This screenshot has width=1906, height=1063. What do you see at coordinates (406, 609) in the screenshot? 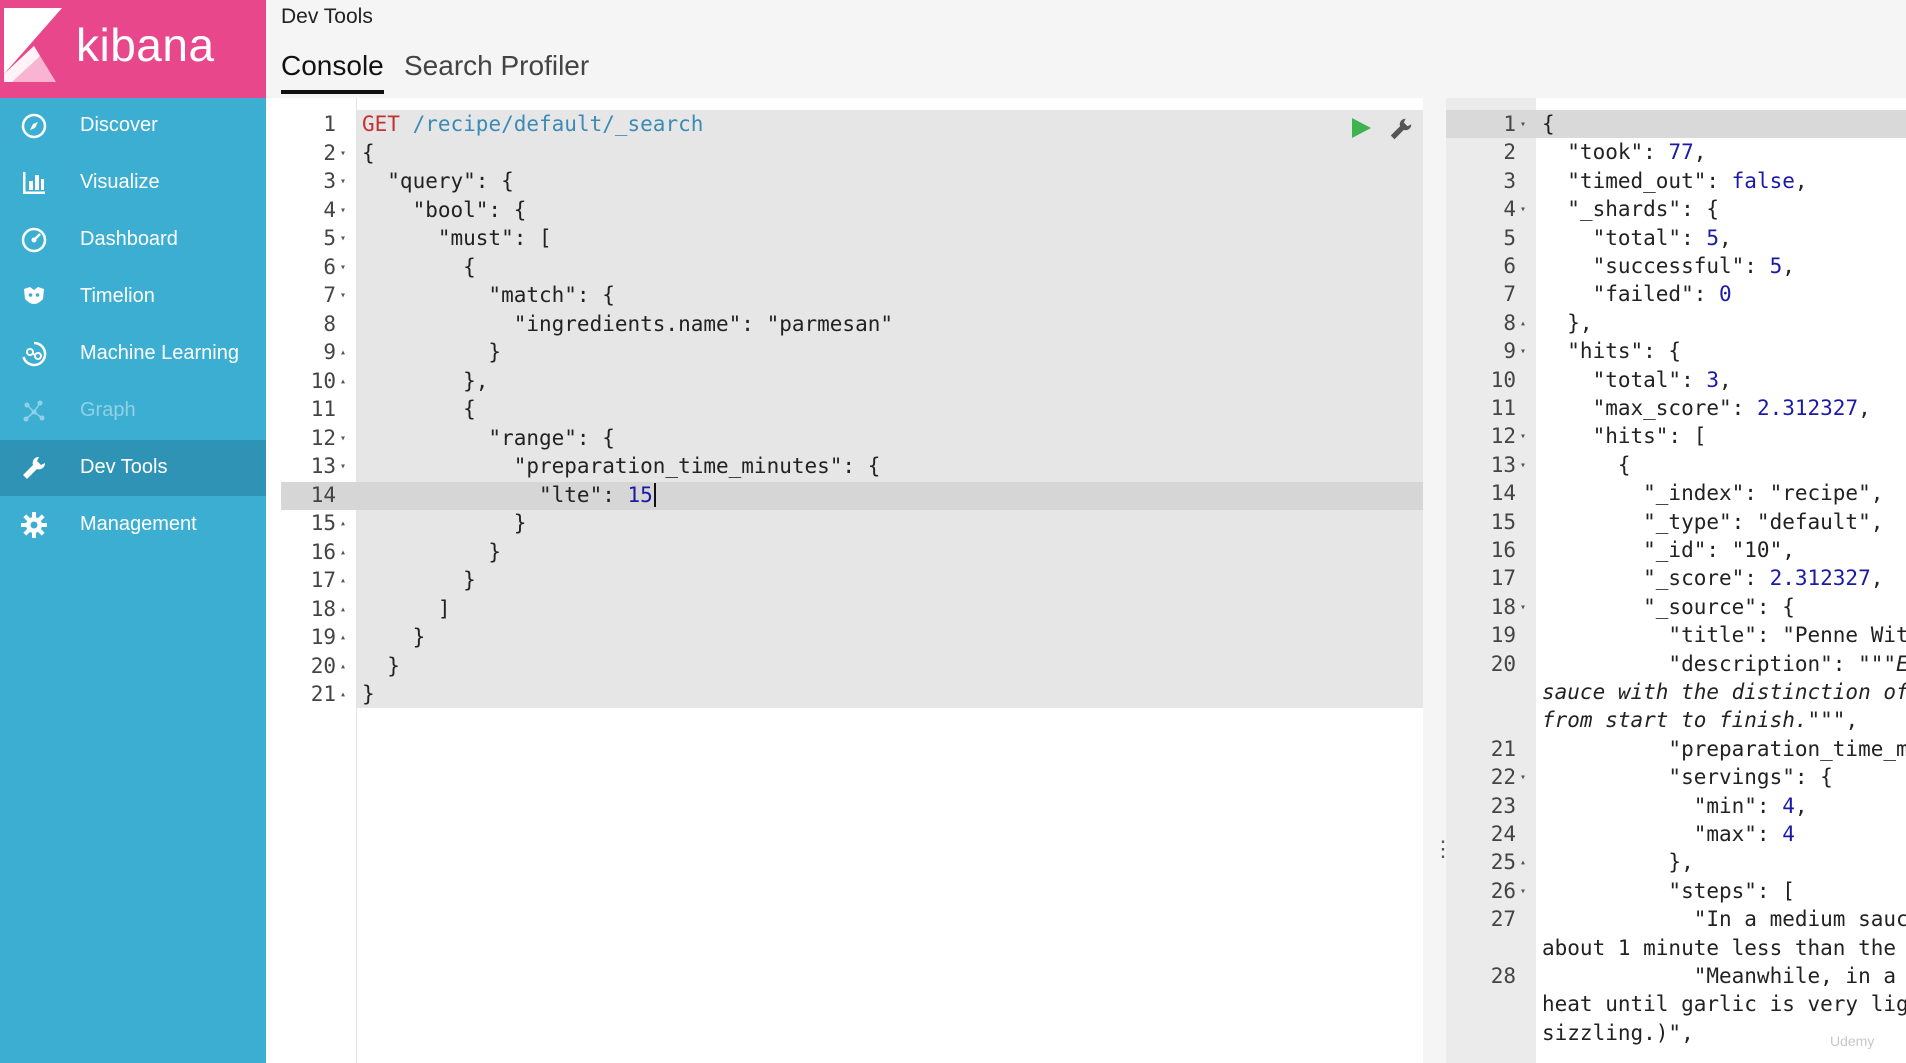
I see `request-code-line: ]` at bounding box center [406, 609].